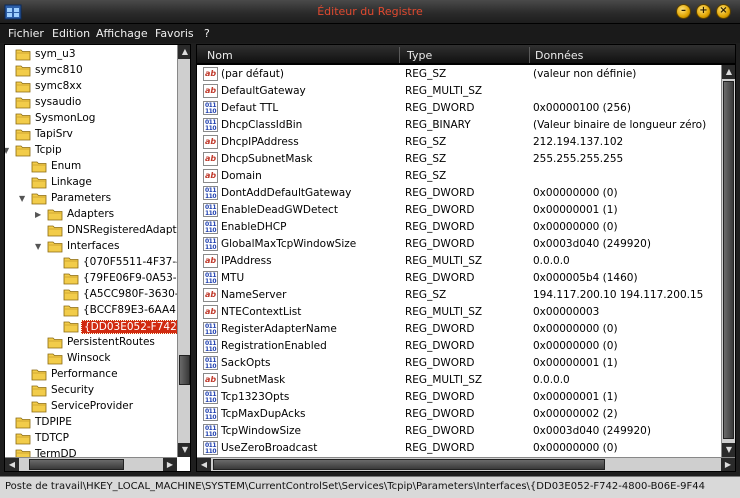  What do you see at coordinates (370, 33) in the screenshot?
I see `menu-bar: Fichier Edition Affichage Favoris ?` at bounding box center [370, 33].